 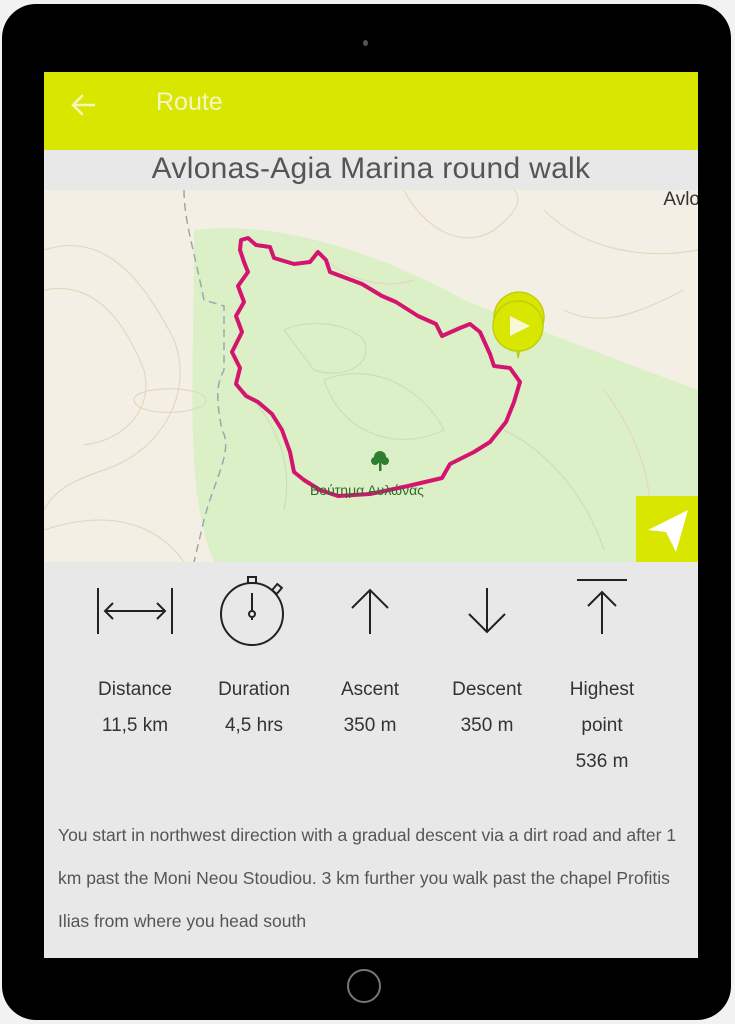 I want to click on stopwatch-icon, so click(x=252, y=611).